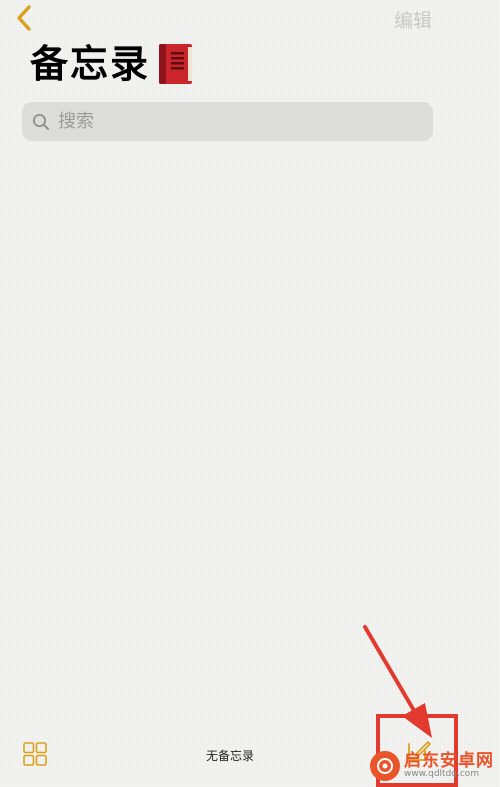 This screenshot has height=787, width=500. I want to click on back-button, so click(24, 18).